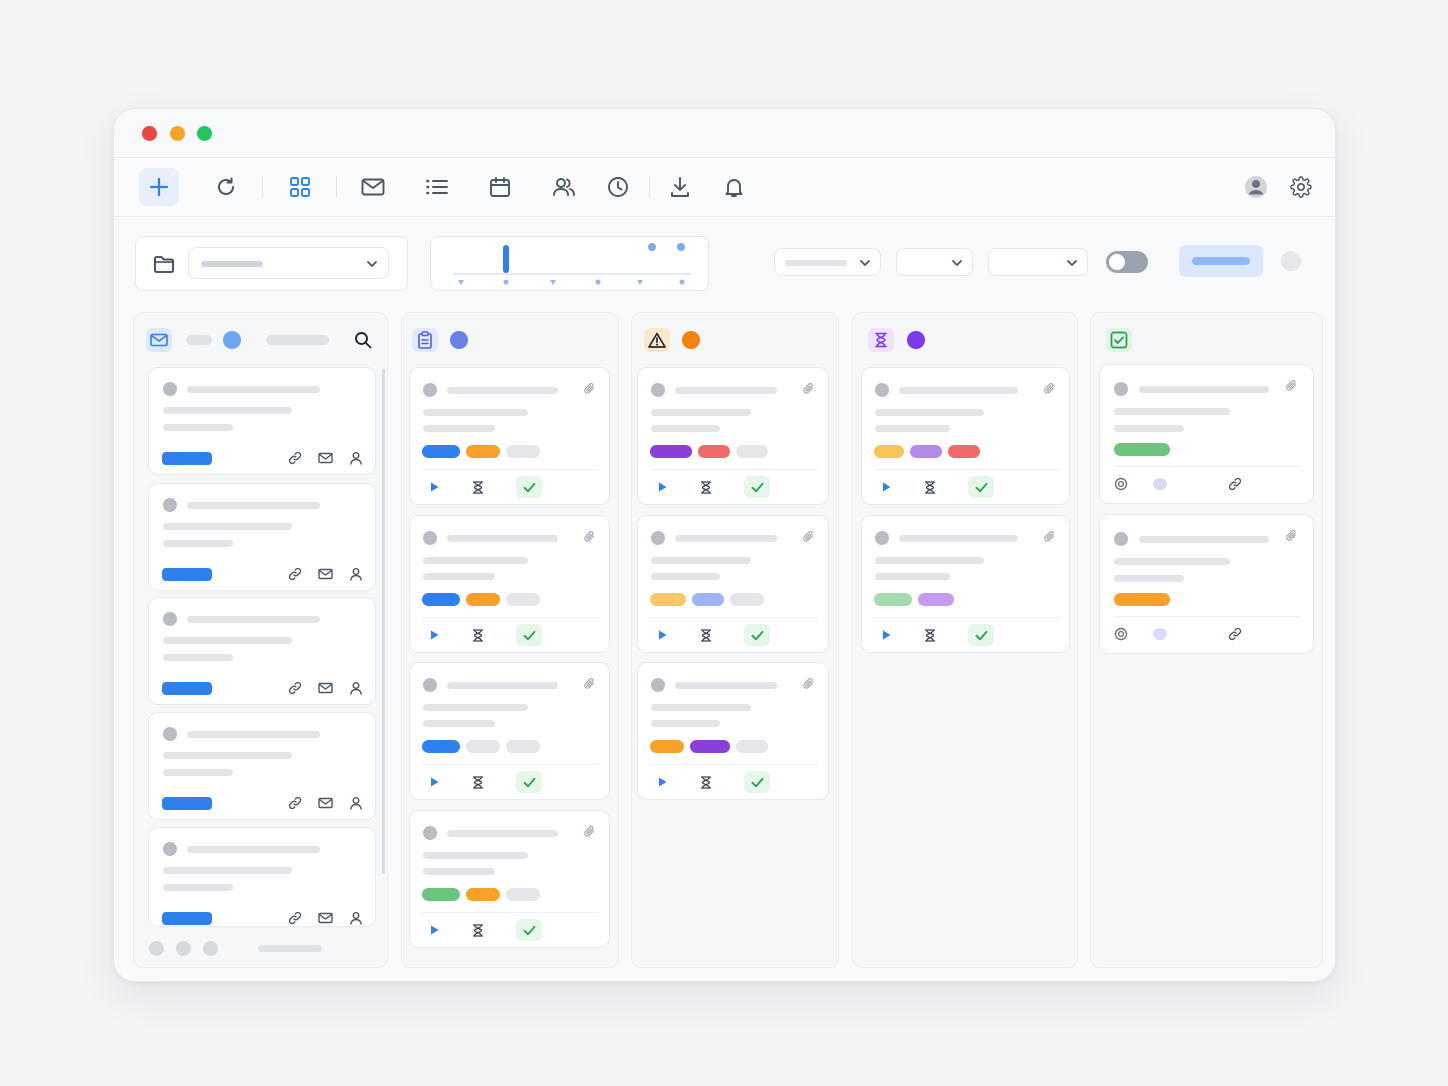  What do you see at coordinates (300, 187) in the screenshot?
I see `board-view-button` at bounding box center [300, 187].